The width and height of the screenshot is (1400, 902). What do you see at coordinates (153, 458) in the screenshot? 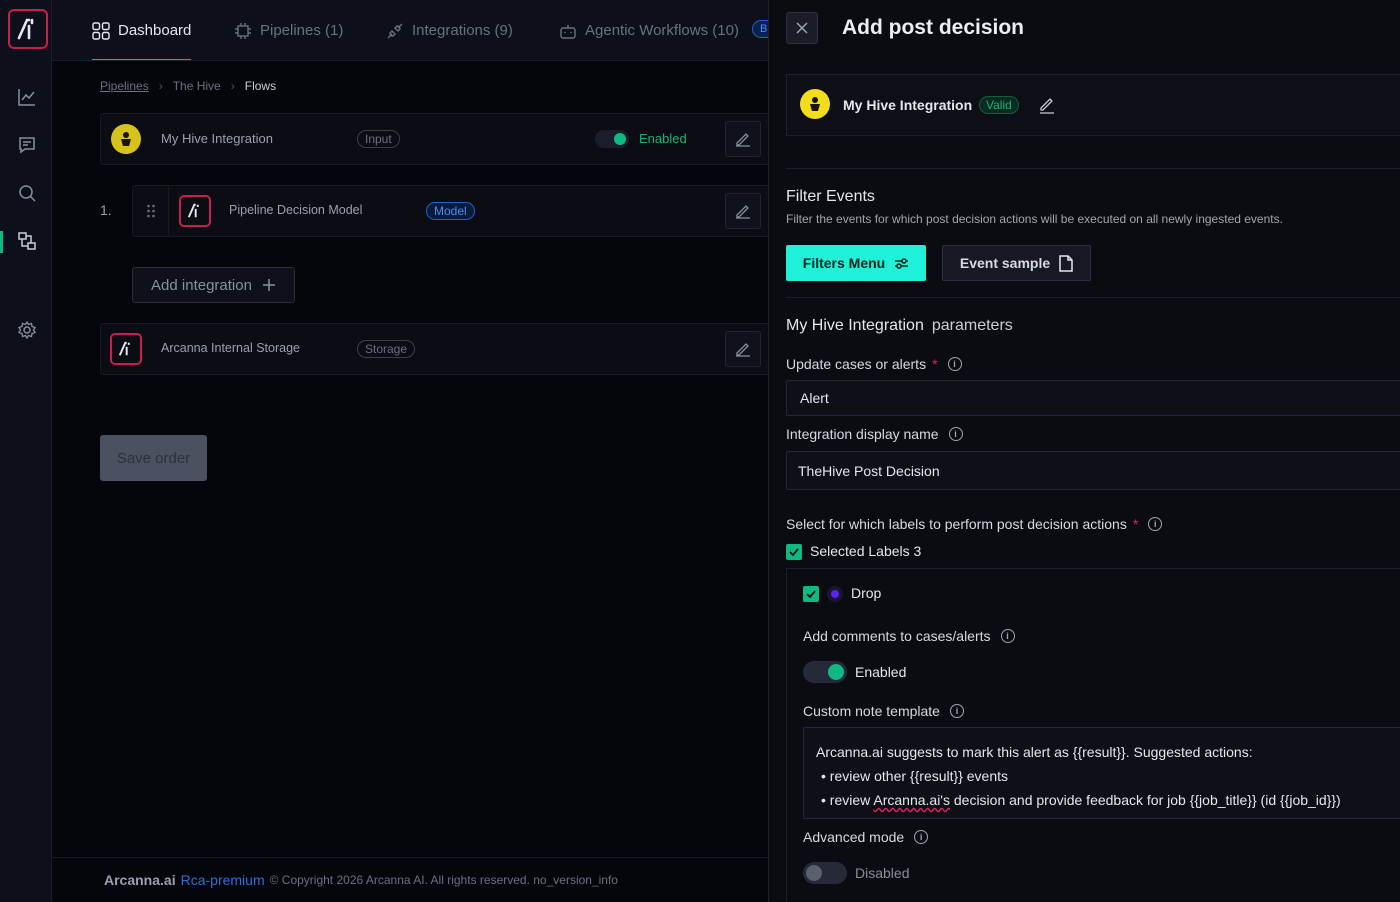
I see `save-order-button: Save order` at bounding box center [153, 458].